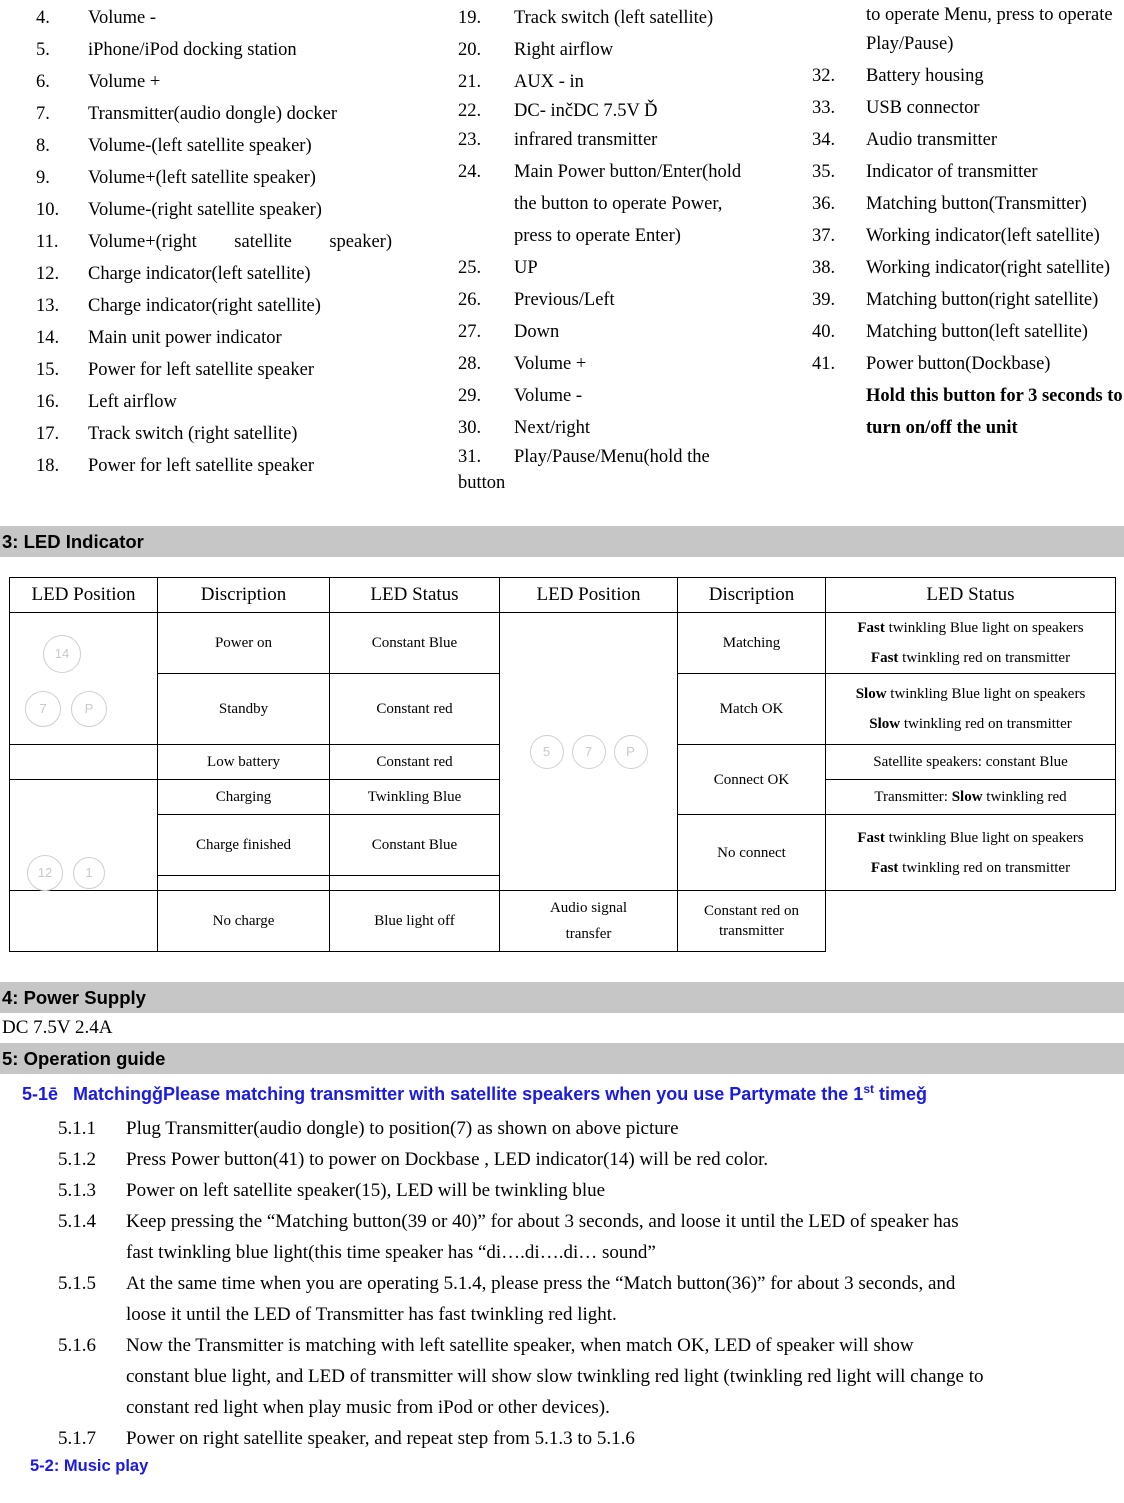  What do you see at coordinates (526, 268) in the screenshot?
I see `item-label: UP` at bounding box center [526, 268].